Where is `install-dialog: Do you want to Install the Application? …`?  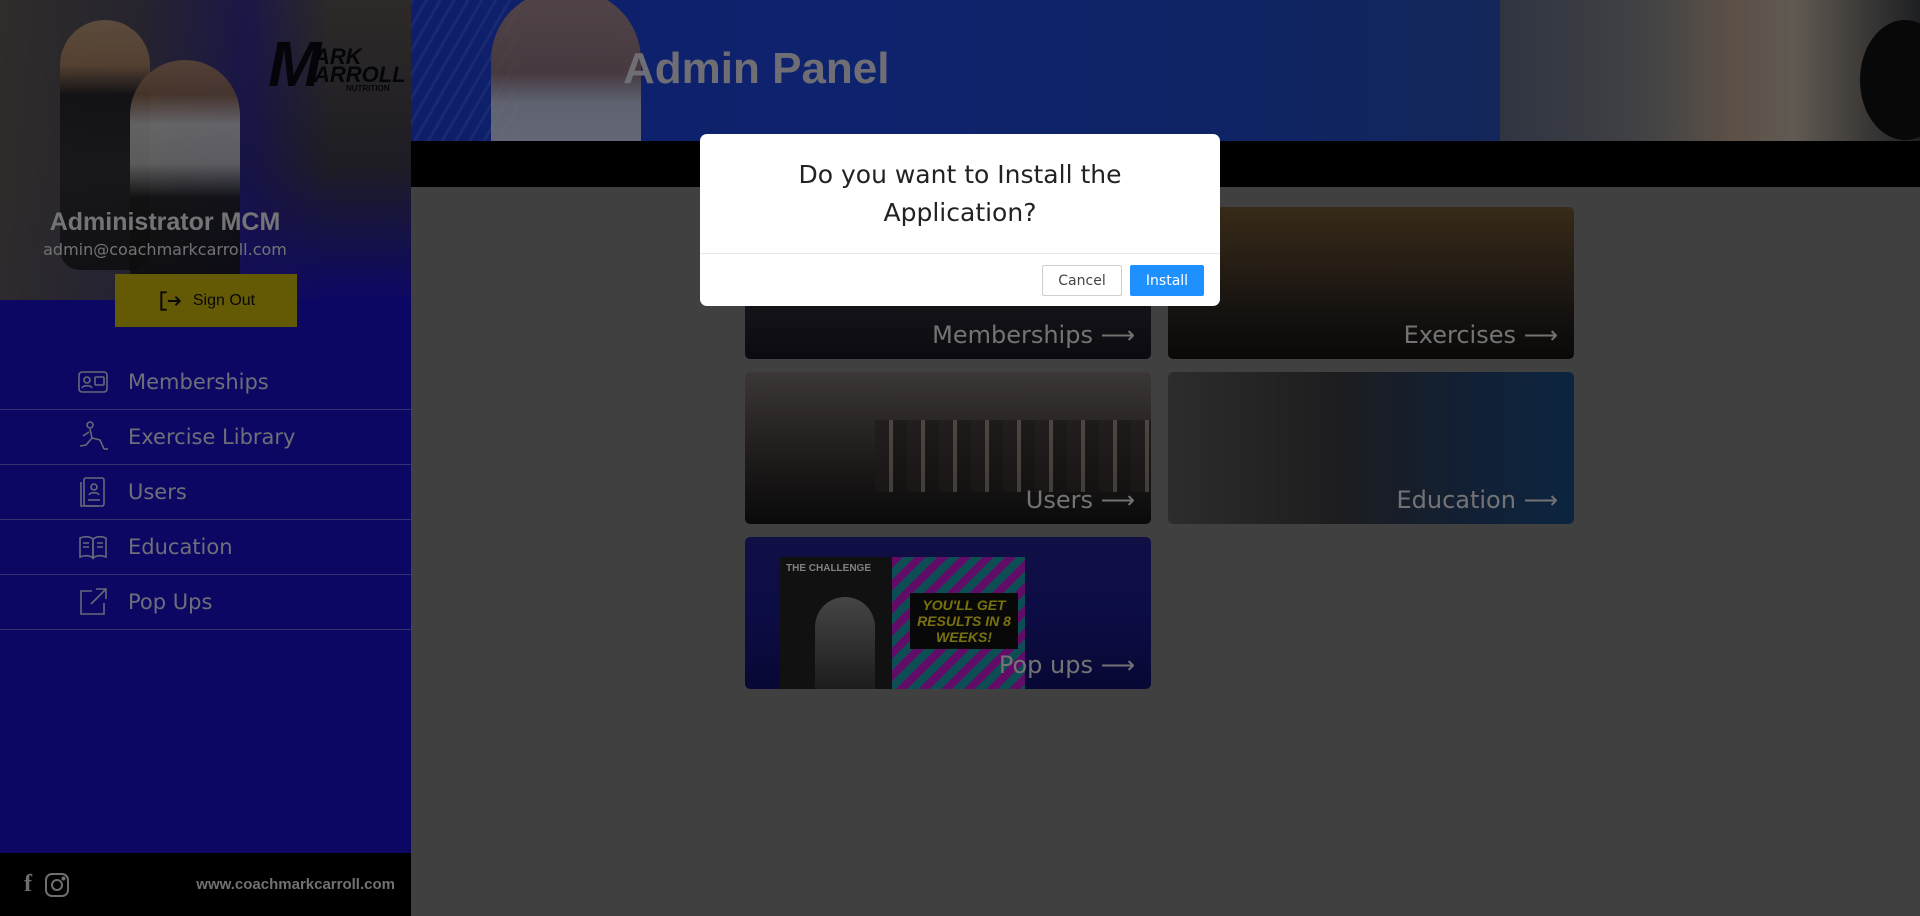 install-dialog: Do you want to Install the Application? … is located at coordinates (960, 220).